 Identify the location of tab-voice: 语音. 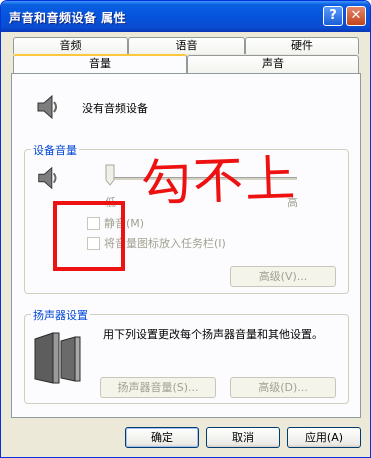
(186, 45).